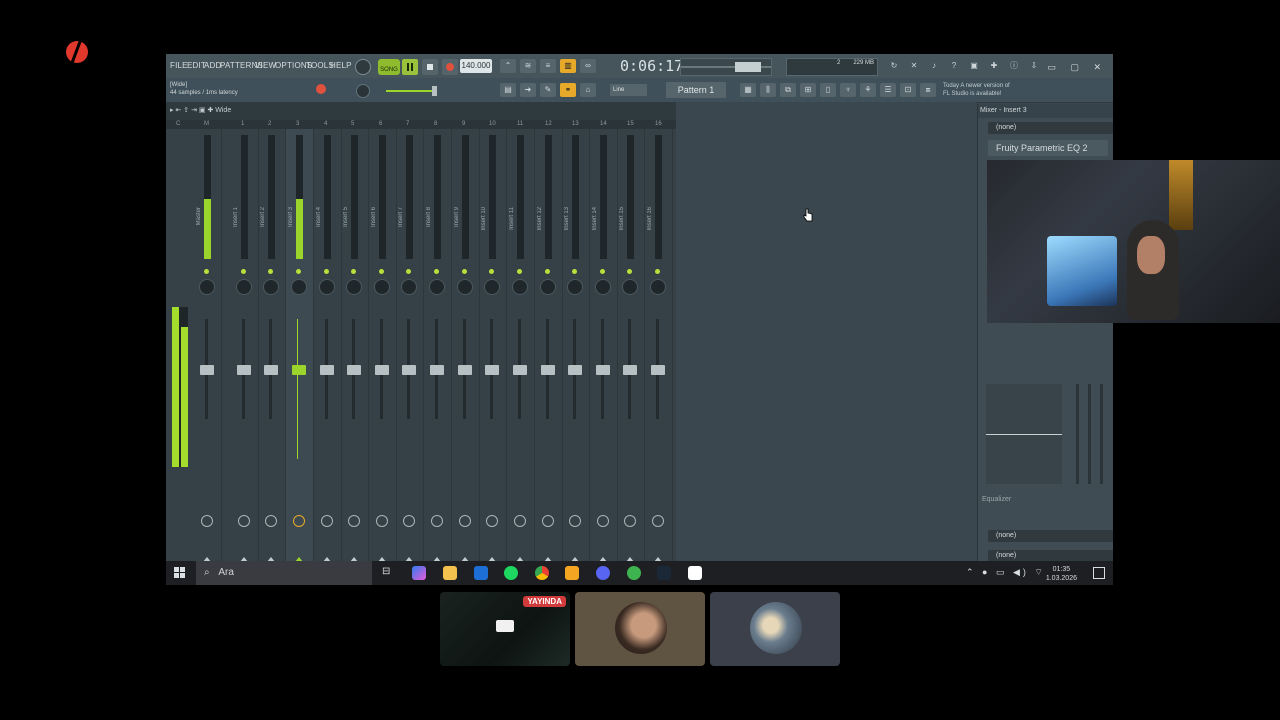 The width and height of the screenshot is (1280, 720). I want to click on help-icon: ?, so click(954, 66).